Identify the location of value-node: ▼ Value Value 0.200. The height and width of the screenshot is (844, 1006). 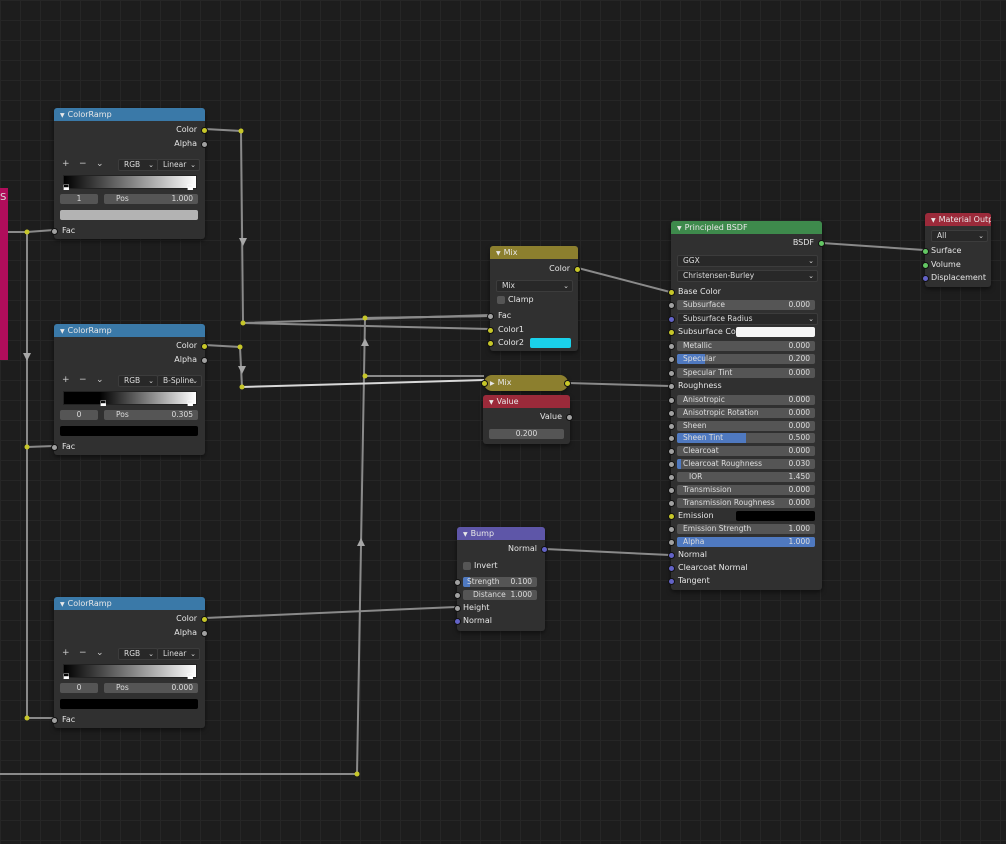
(528, 419).